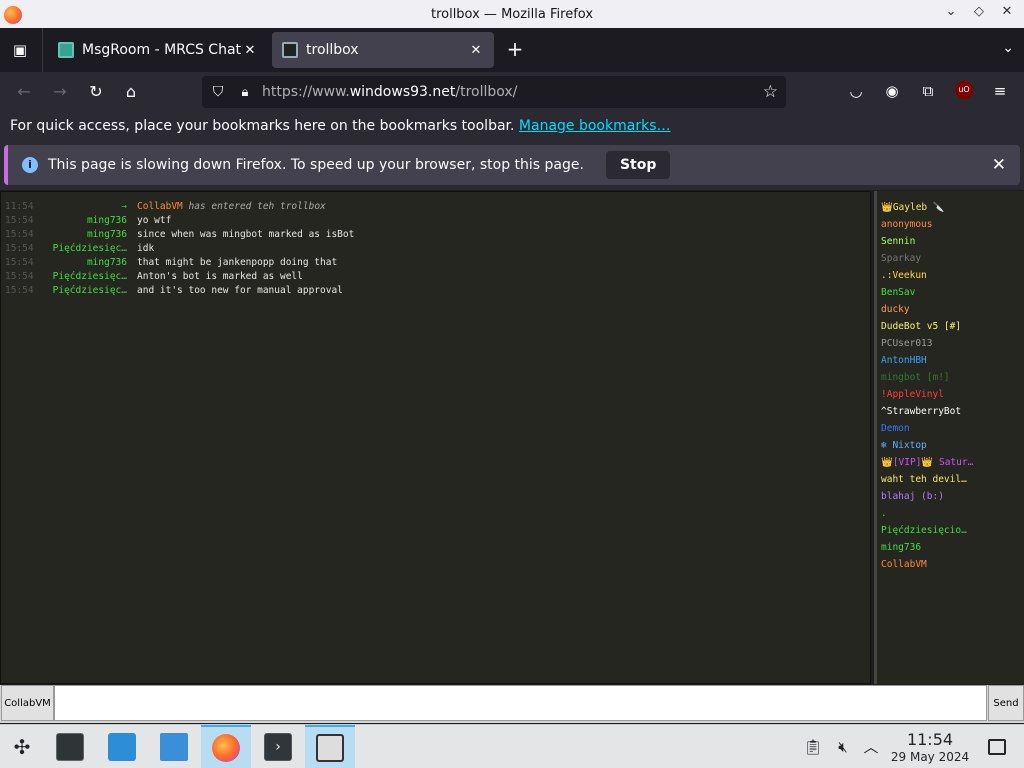 The width and height of the screenshot is (1024, 768). I want to click on show-desktop-icon, so click(997, 747).